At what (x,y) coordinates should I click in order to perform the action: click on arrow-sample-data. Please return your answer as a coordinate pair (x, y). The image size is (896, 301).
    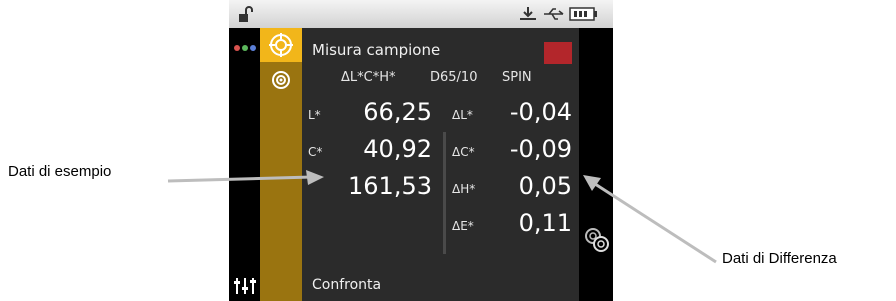
    Looking at the image, I should click on (240, 179).